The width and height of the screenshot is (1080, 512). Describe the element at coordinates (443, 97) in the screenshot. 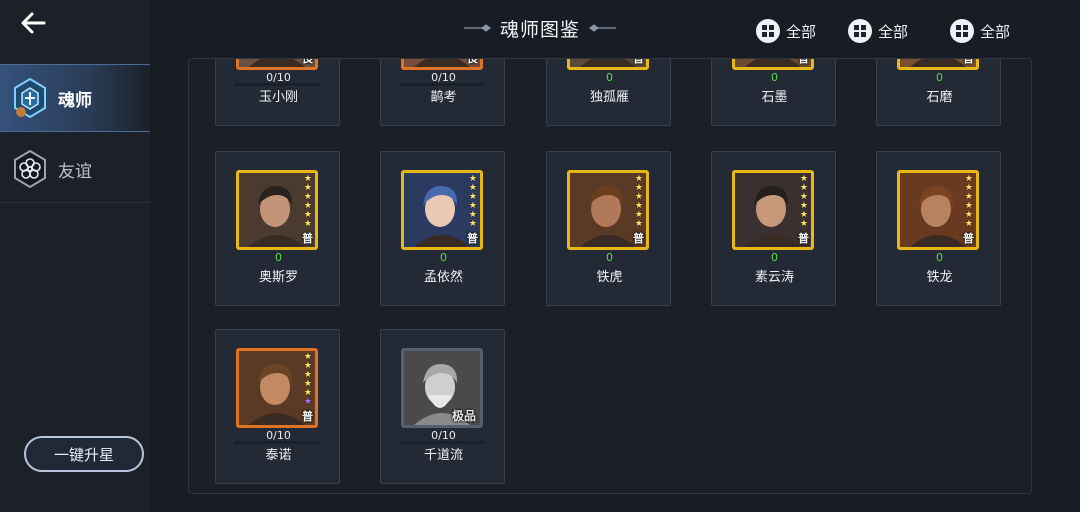

I see `character-name: 鹋考` at that location.